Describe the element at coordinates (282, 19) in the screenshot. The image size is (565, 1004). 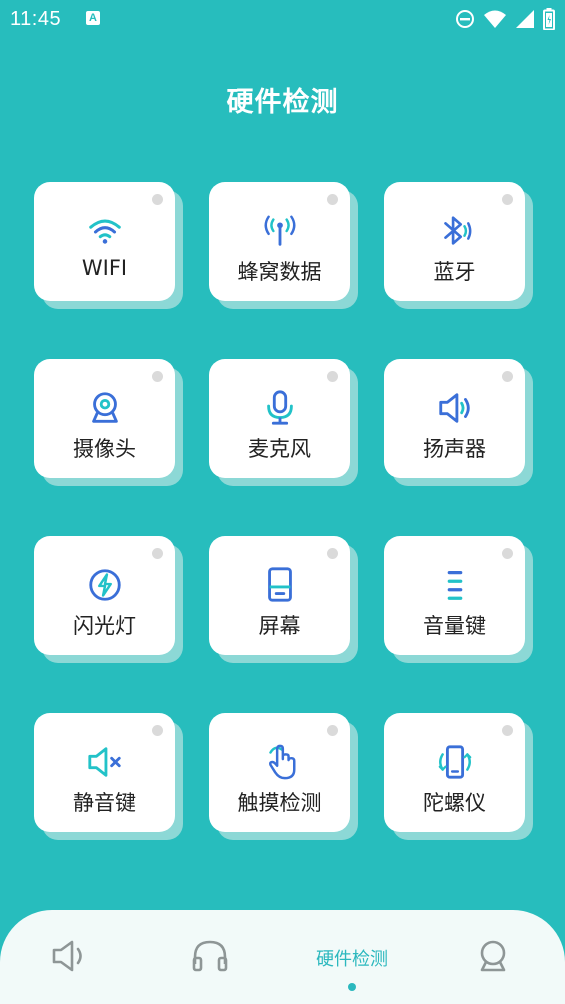
I see `status-bar: 11:45 A` at that location.